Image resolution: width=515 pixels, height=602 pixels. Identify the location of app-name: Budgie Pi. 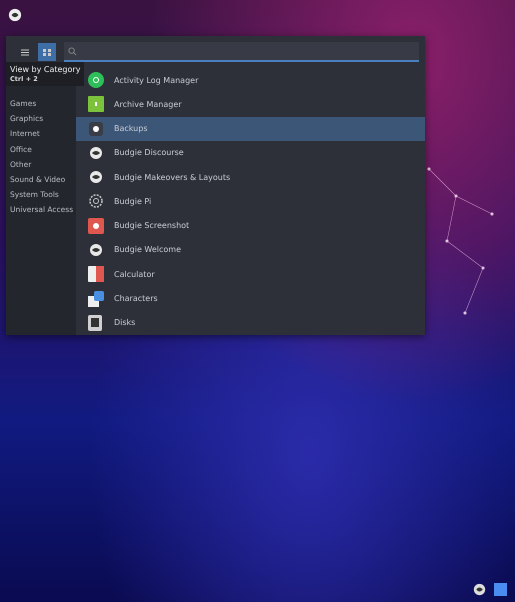
(133, 201).